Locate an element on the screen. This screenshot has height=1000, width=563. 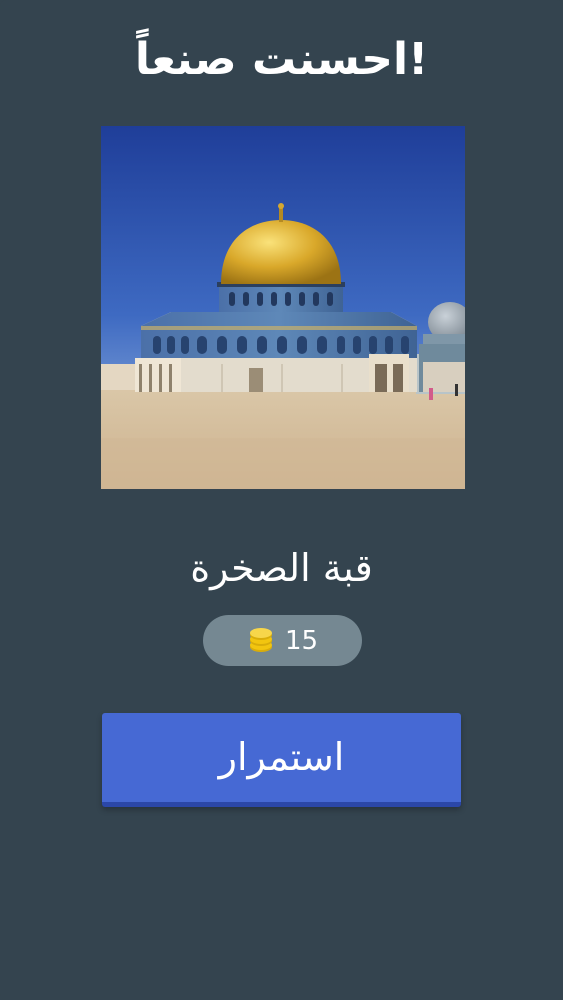
coin-count: 15 is located at coordinates (301, 640).